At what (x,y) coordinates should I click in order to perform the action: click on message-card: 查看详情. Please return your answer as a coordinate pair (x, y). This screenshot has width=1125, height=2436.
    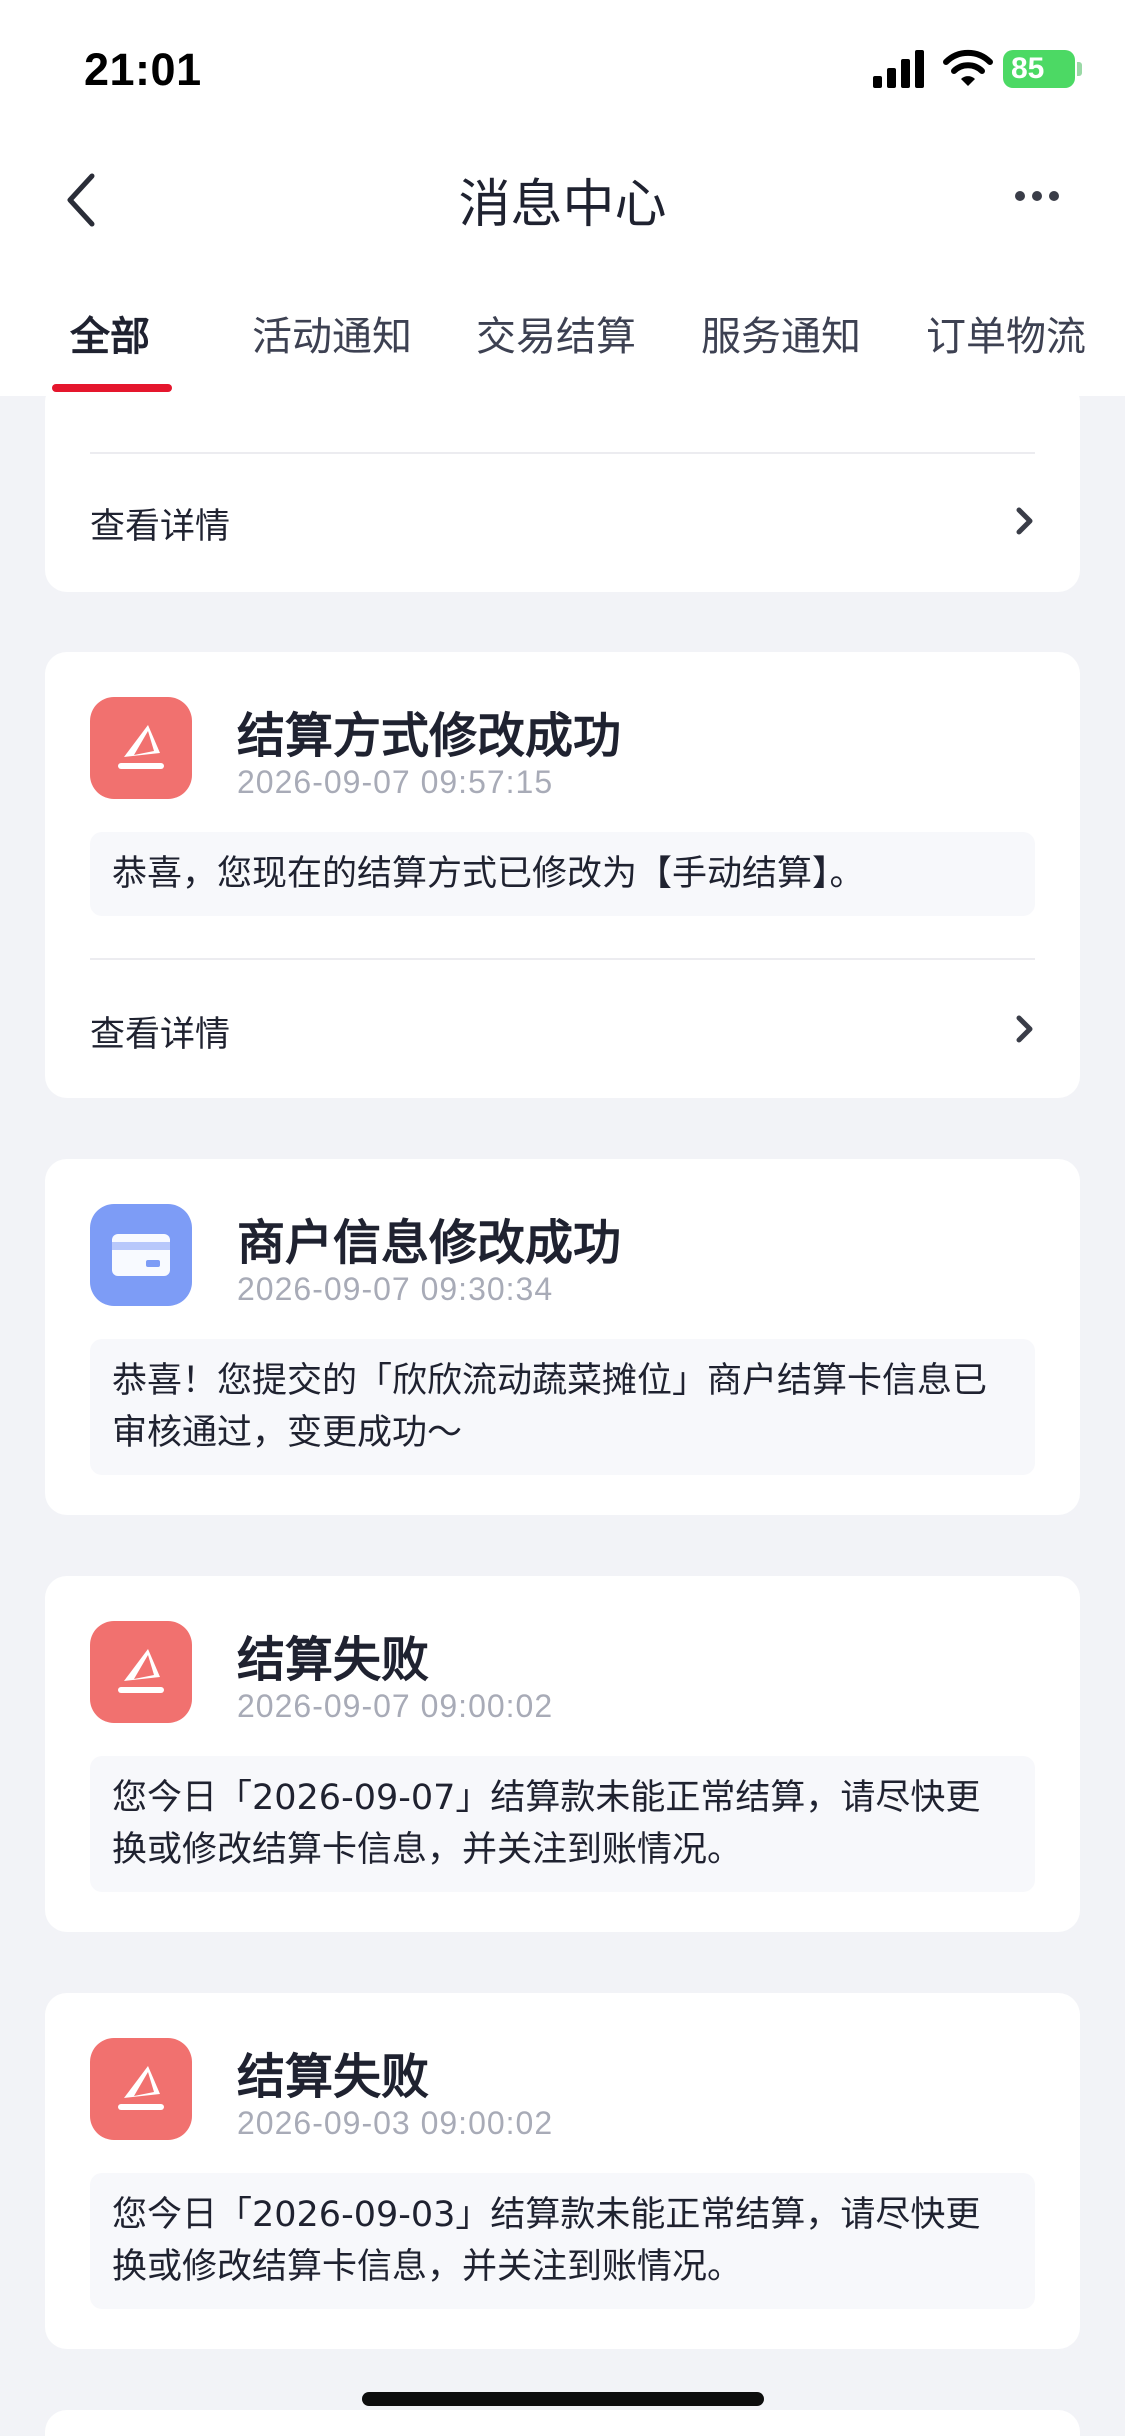
    Looking at the image, I should click on (562, 486).